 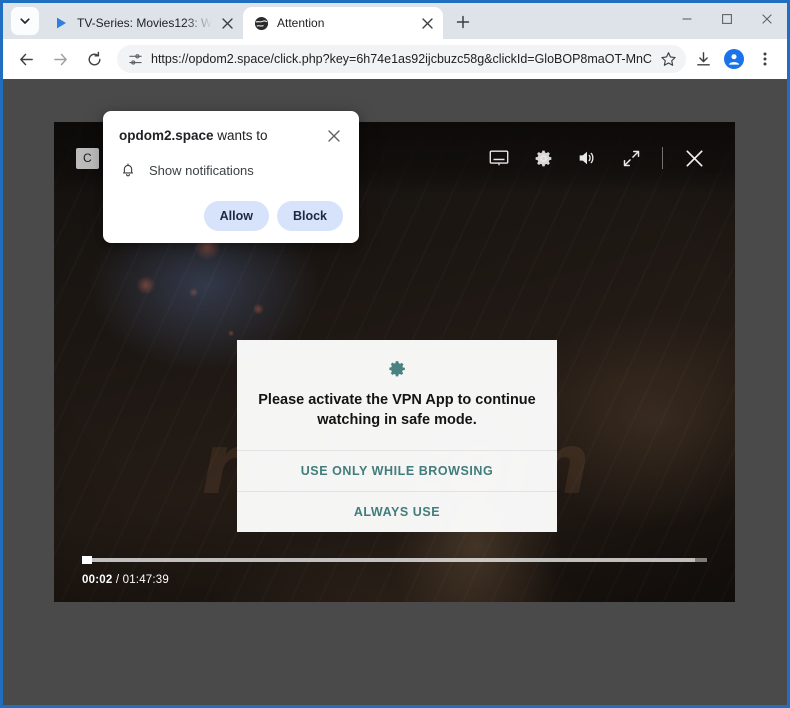 I want to click on window-minimize-button, so click(x=687, y=19).